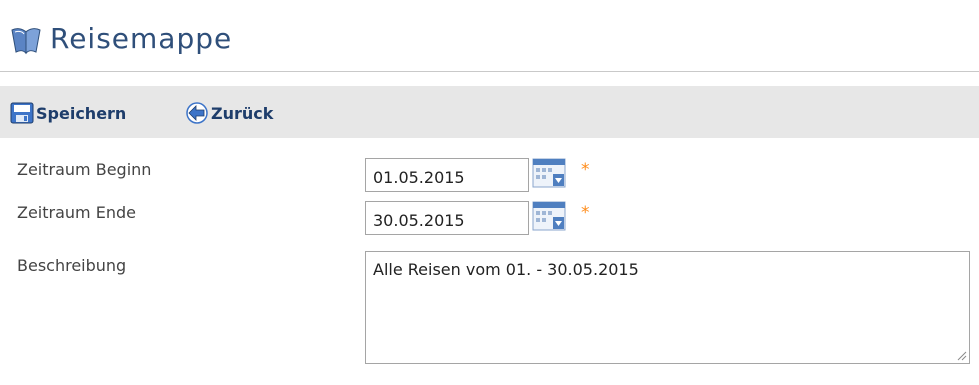 The width and height of the screenshot is (979, 385). Describe the element at coordinates (447, 218) in the screenshot. I see `end-date-field` at that location.